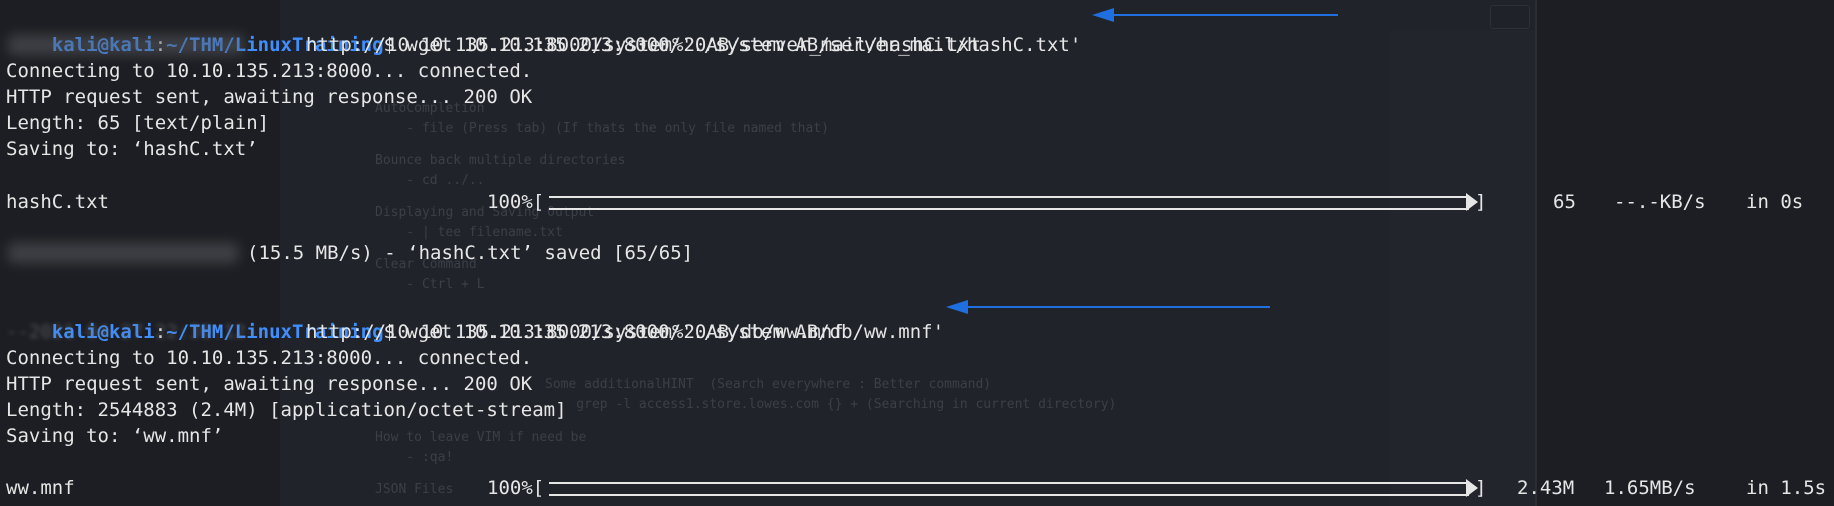  Describe the element at coordinates (1510, 17) in the screenshot. I see `background-editor-button` at that location.